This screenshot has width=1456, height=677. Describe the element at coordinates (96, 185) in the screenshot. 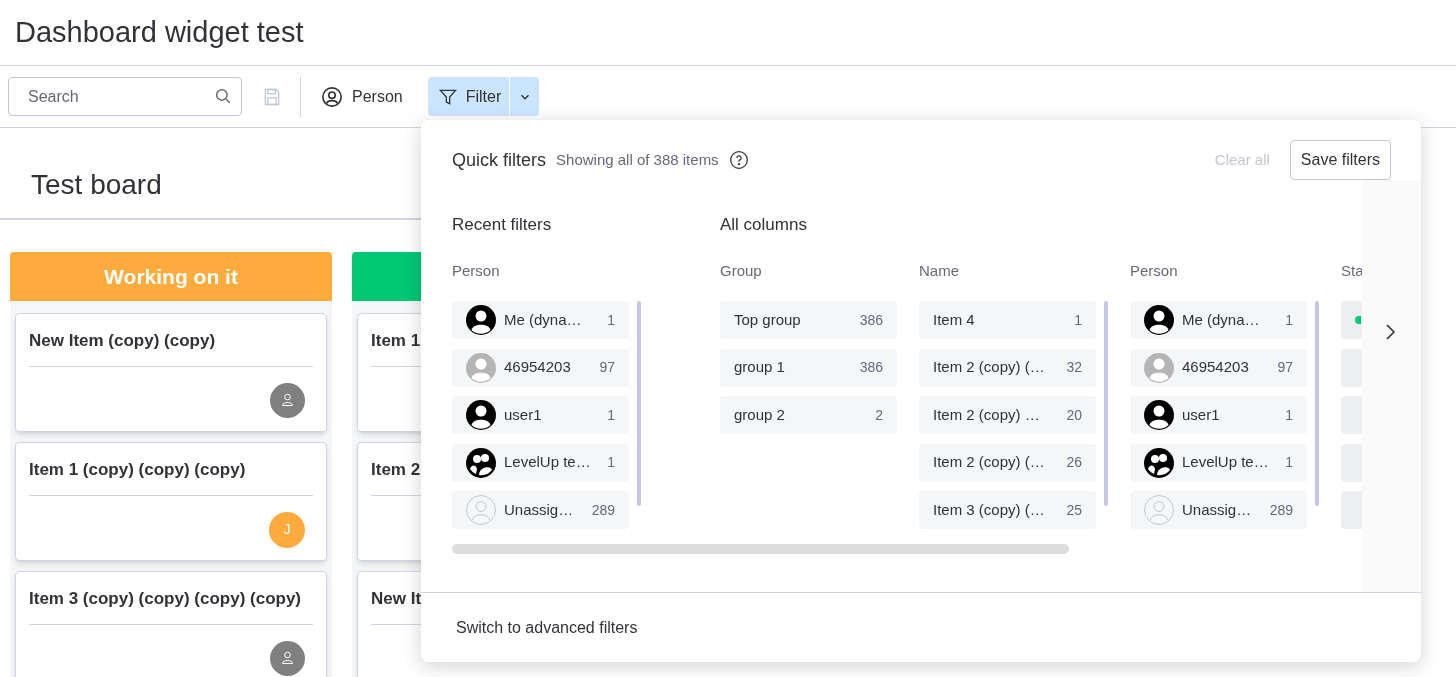

I see `board-title: Test board` at that location.